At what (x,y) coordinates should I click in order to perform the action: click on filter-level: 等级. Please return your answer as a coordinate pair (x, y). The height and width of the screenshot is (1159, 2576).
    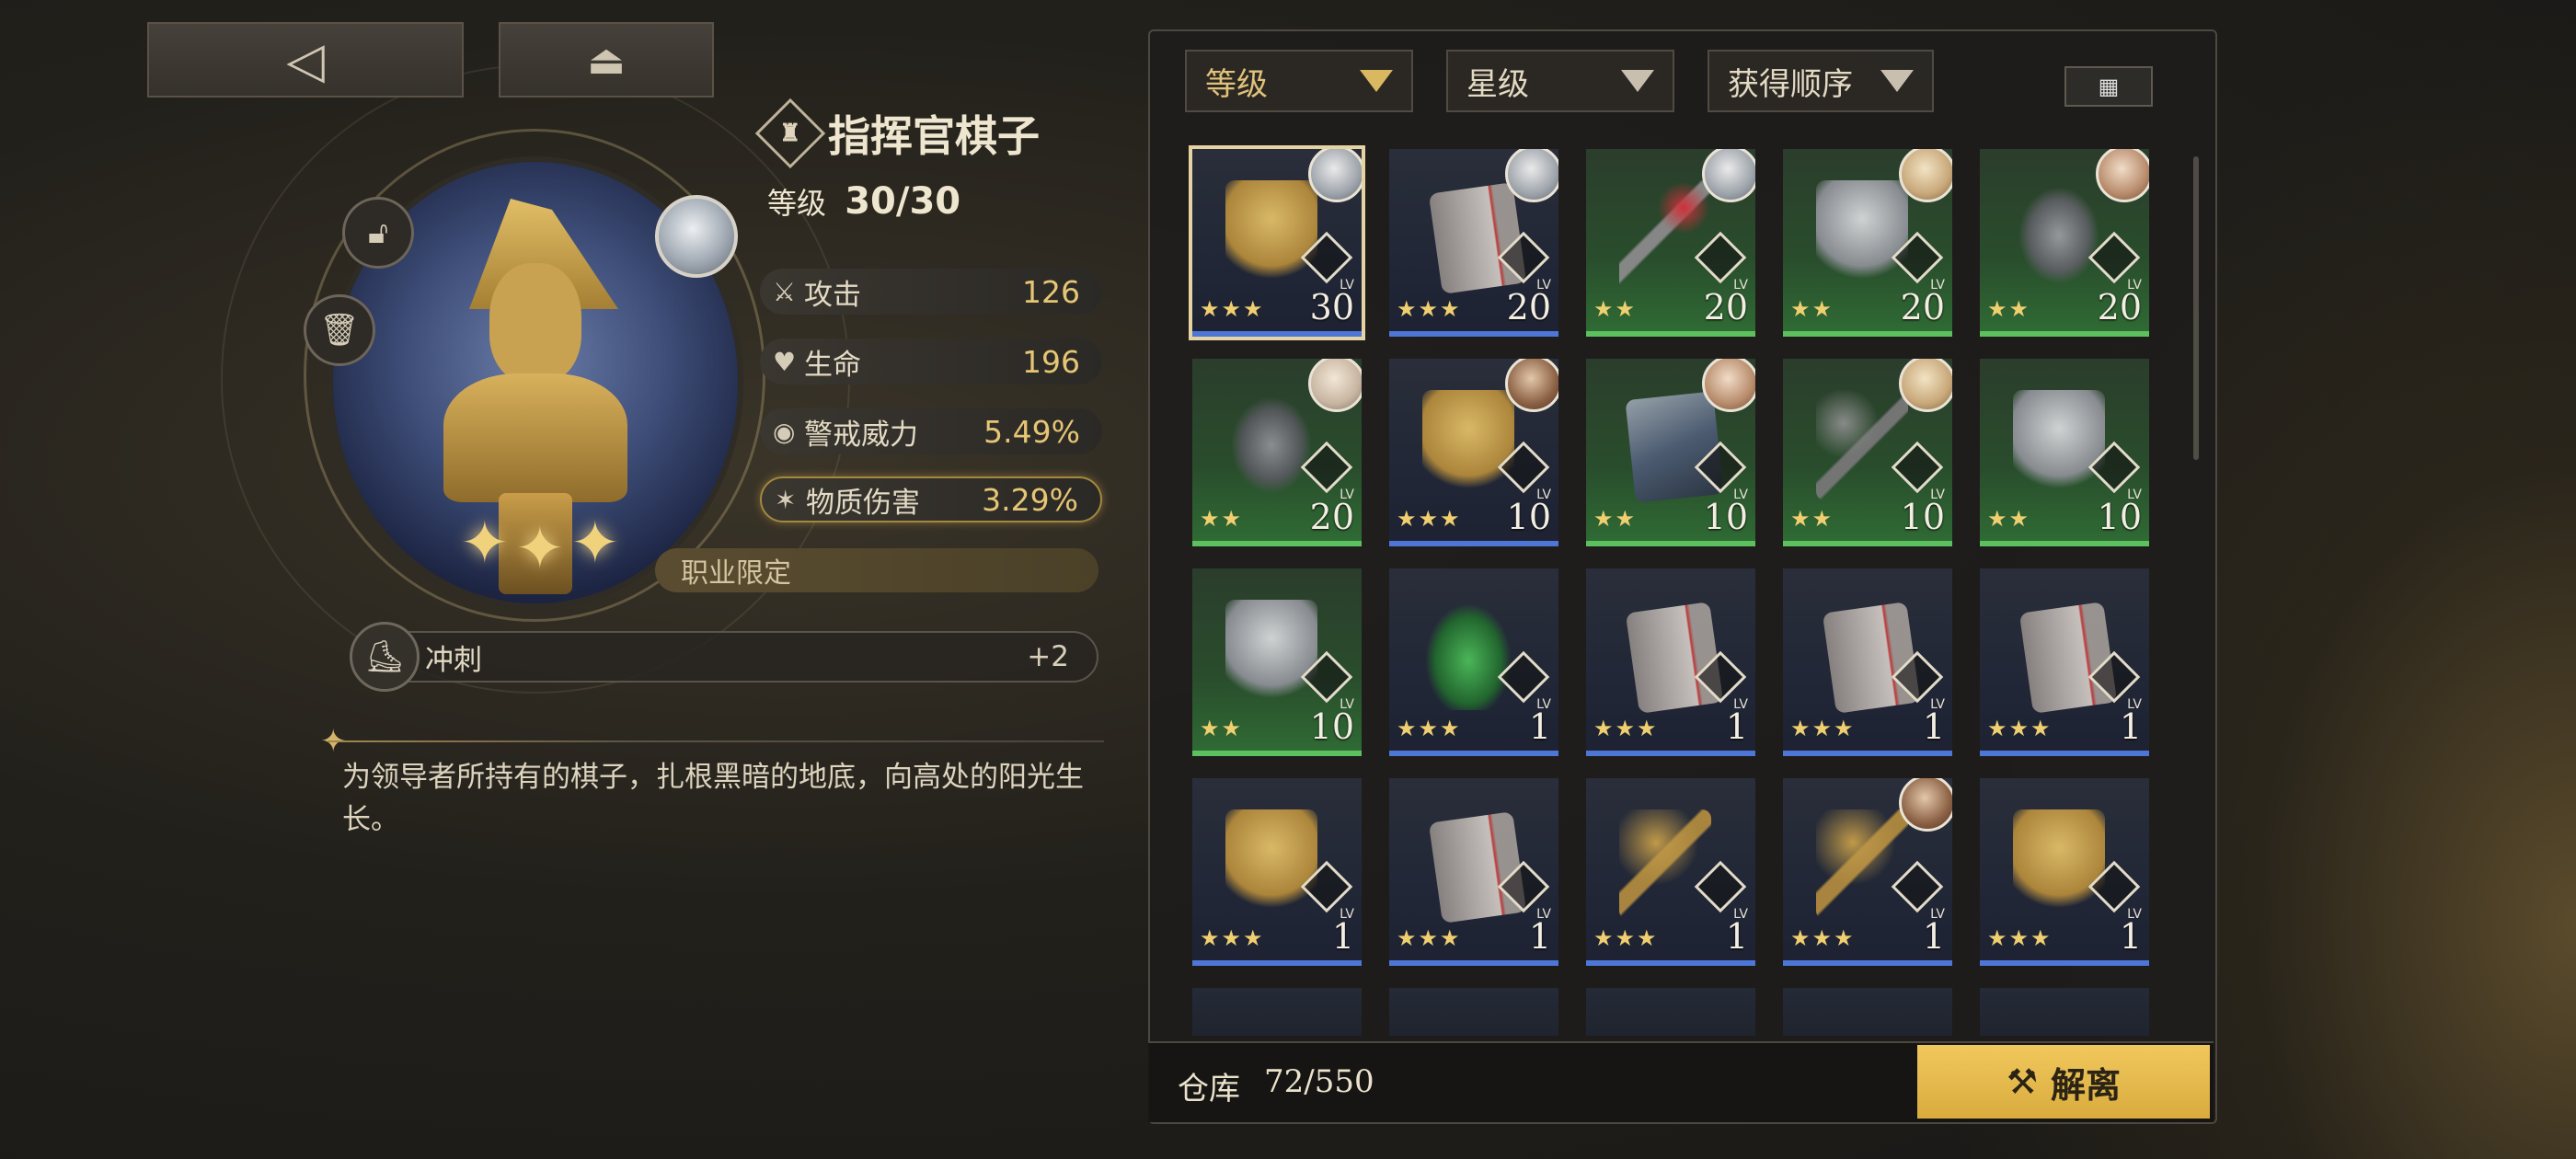
    Looking at the image, I should click on (1299, 81).